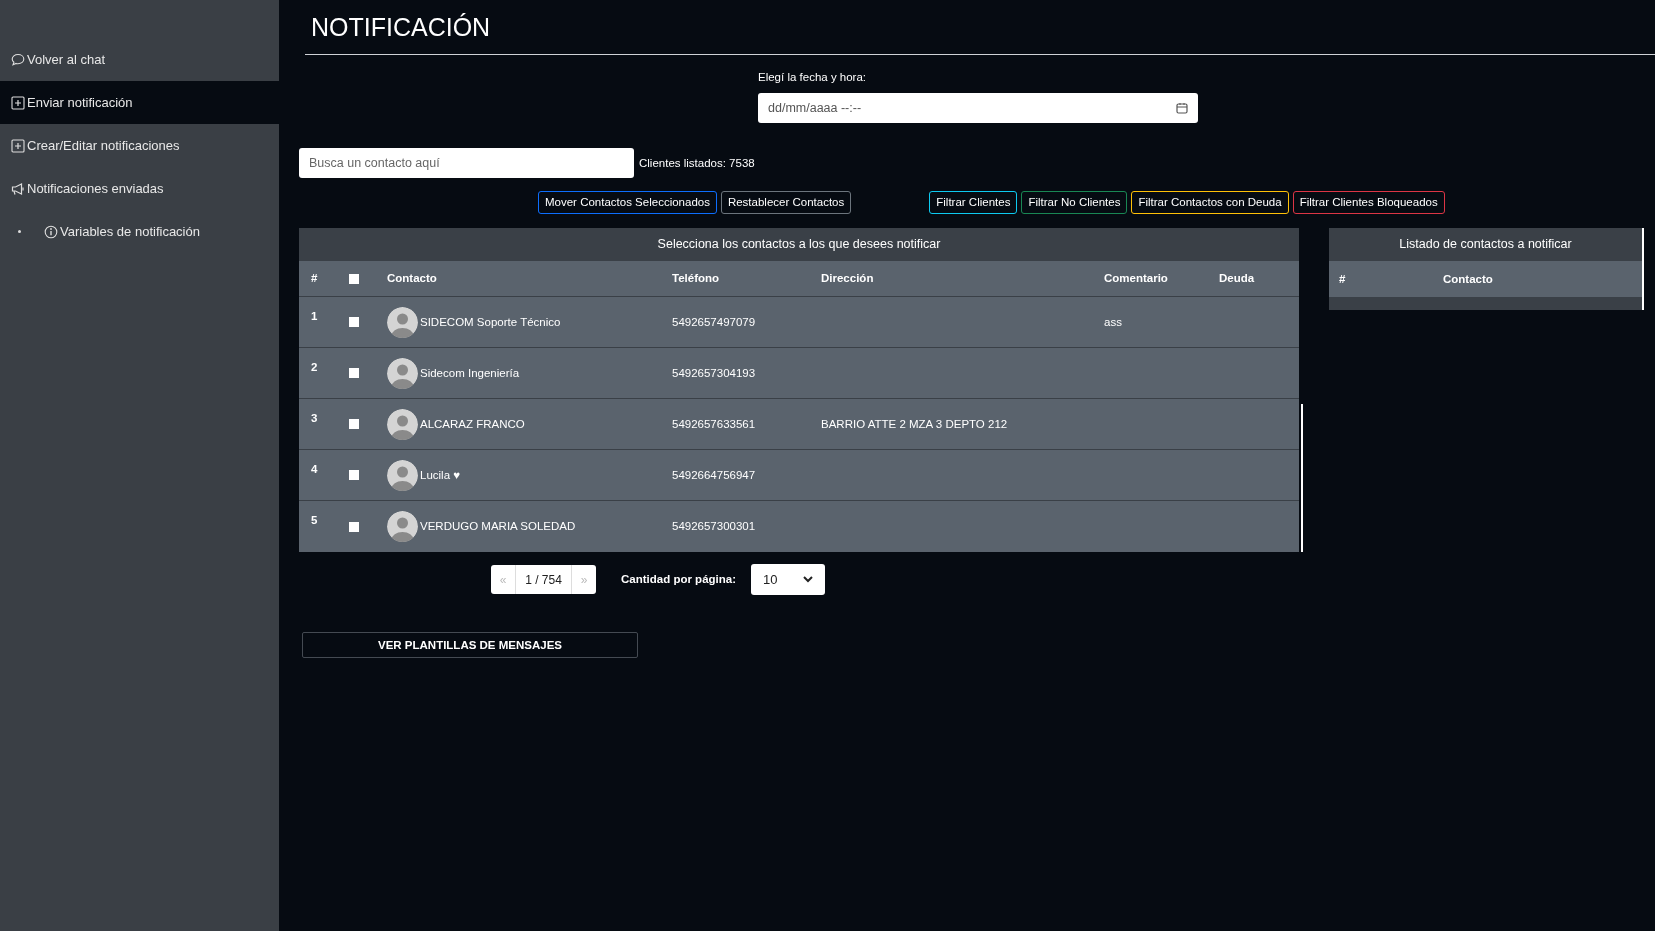  Describe the element at coordinates (714, 526) in the screenshot. I see `phone-number: 5492657300301` at that location.